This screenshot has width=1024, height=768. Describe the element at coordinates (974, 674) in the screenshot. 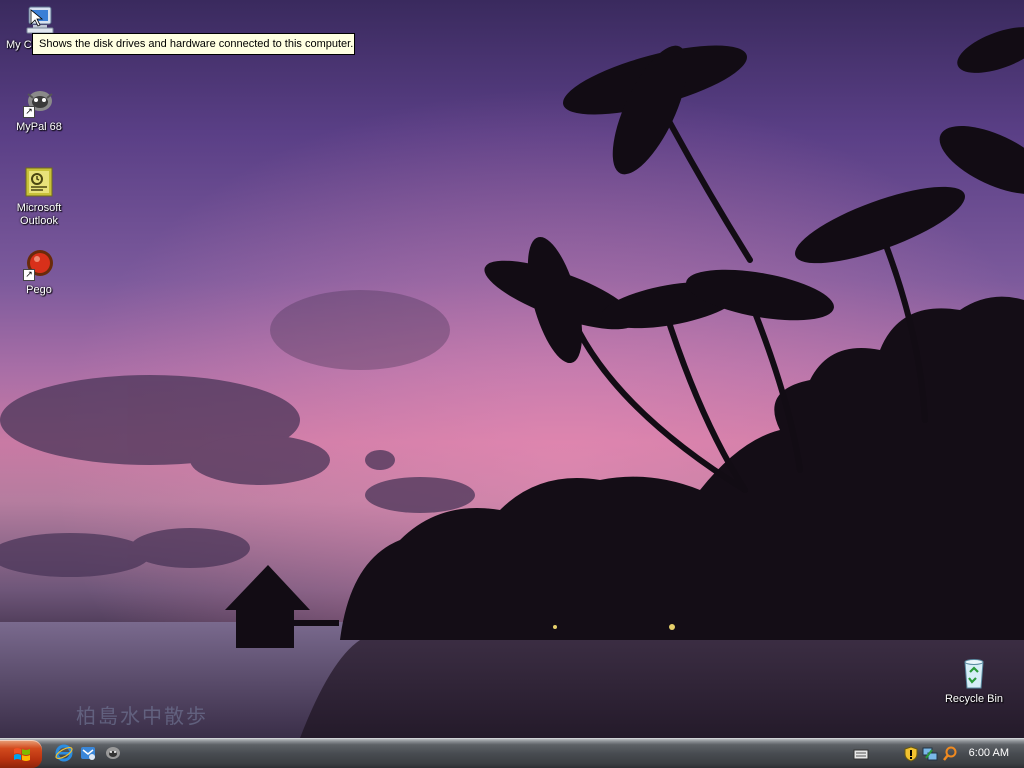

I see `recycle-bin-icon` at that location.